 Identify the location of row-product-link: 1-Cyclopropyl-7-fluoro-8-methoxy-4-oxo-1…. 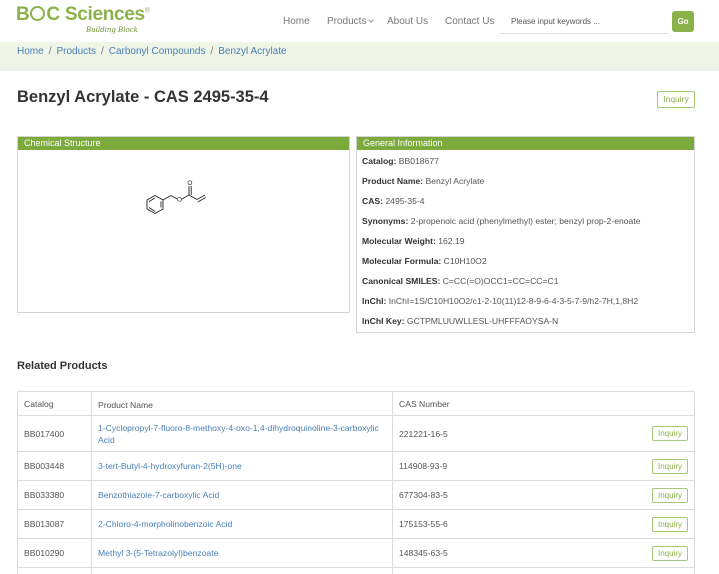
(243, 434).